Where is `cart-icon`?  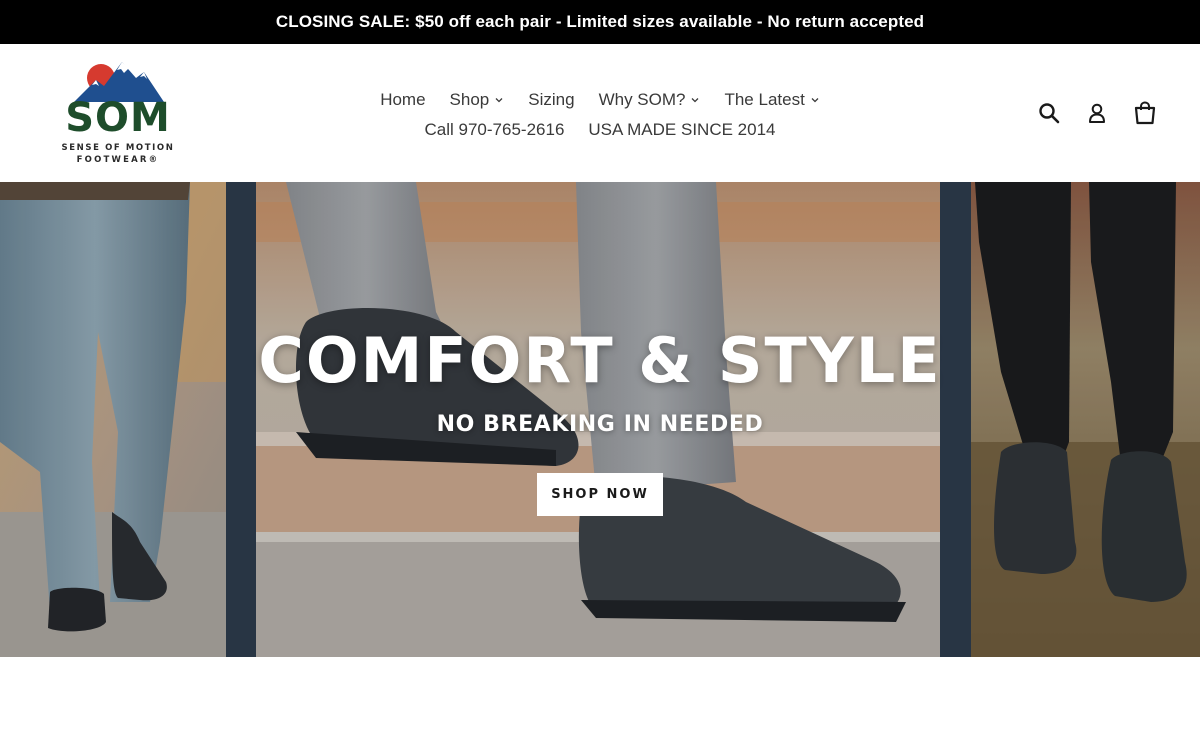
cart-icon is located at coordinates (1145, 113).